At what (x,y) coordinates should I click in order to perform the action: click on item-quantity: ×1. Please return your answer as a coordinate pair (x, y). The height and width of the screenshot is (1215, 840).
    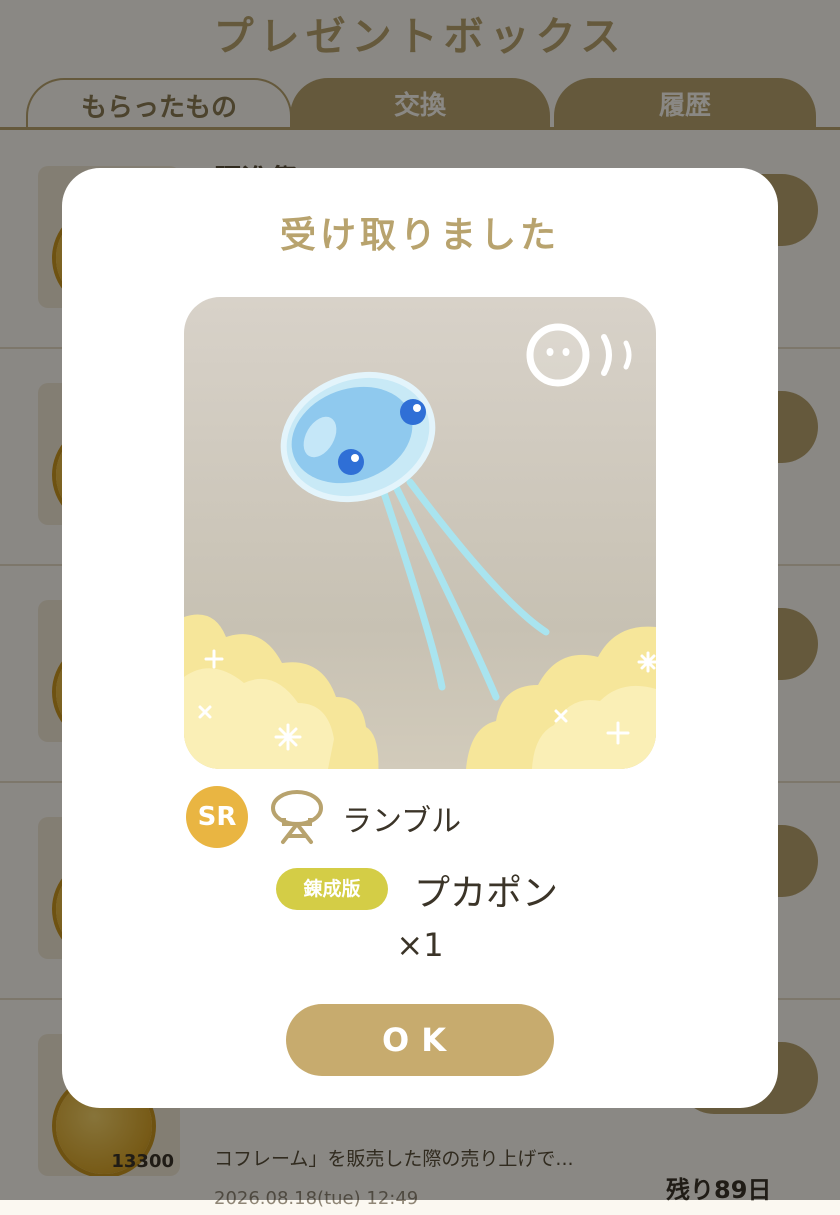
    Looking at the image, I should click on (420, 945).